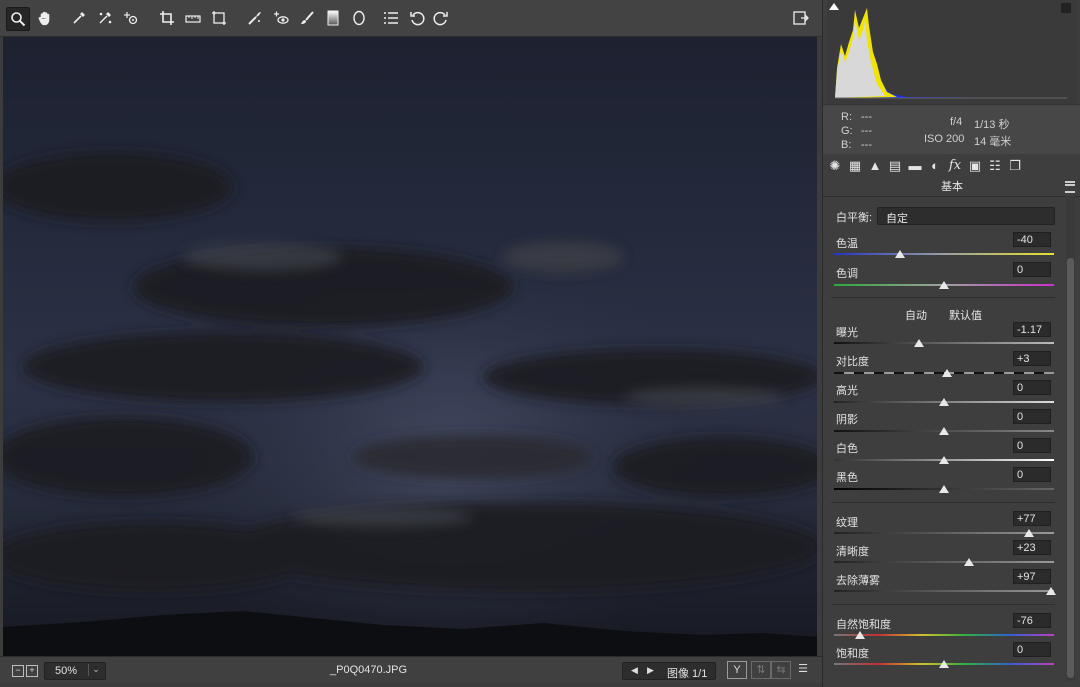  I want to click on default-button: 默认值, so click(965, 315).